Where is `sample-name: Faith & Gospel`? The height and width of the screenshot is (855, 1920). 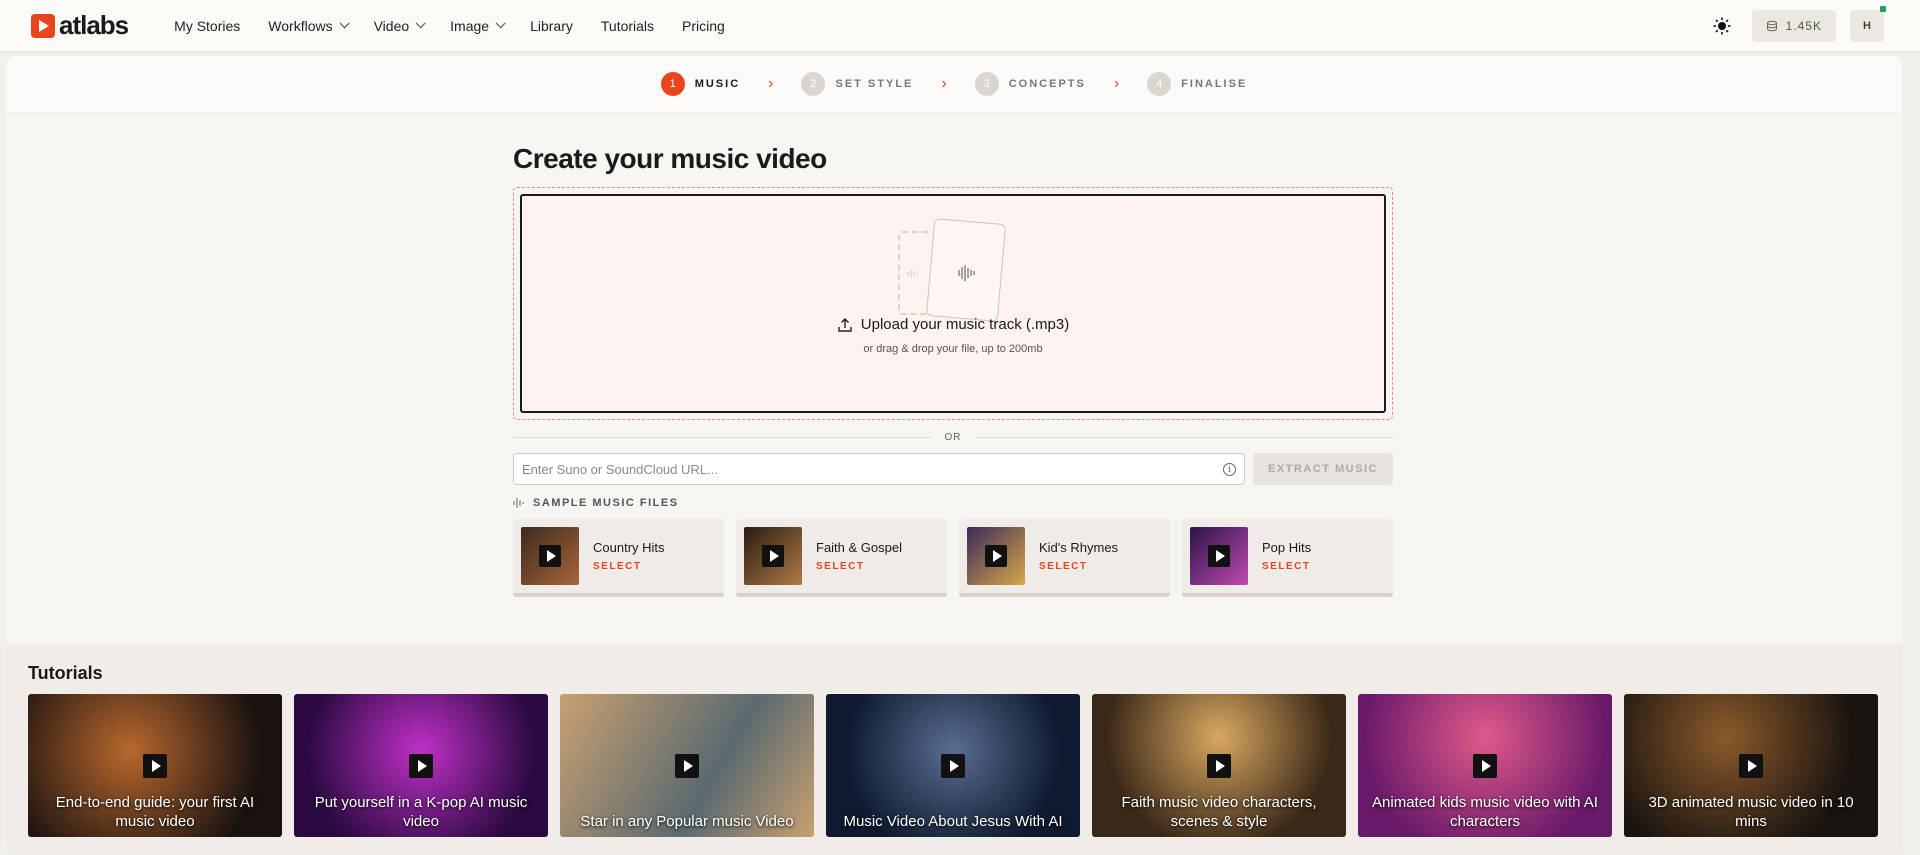
sample-name: Faith & Gospel is located at coordinates (859, 547).